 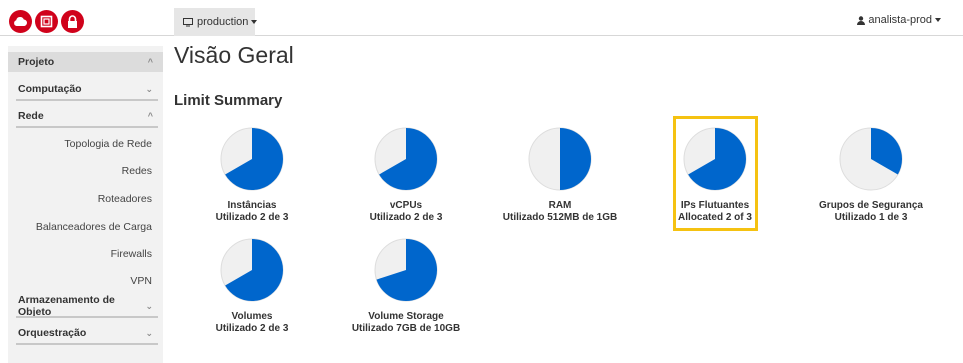 I want to click on sidebar-item-label: Topologia de Rede, so click(x=108, y=144).